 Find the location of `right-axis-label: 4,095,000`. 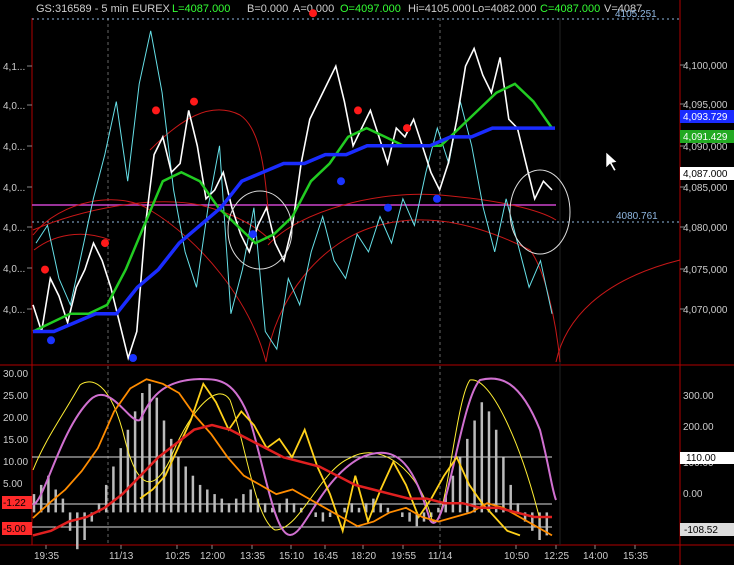

right-axis-label: 4,095,000 is located at coordinates (705, 105).